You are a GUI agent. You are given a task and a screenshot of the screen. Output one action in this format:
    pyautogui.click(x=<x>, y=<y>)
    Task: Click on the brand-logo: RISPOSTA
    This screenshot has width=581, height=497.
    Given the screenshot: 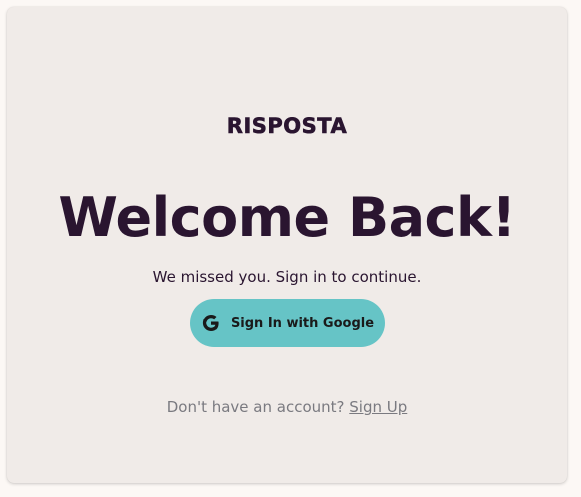 What is the action you would take?
    pyautogui.click(x=287, y=126)
    